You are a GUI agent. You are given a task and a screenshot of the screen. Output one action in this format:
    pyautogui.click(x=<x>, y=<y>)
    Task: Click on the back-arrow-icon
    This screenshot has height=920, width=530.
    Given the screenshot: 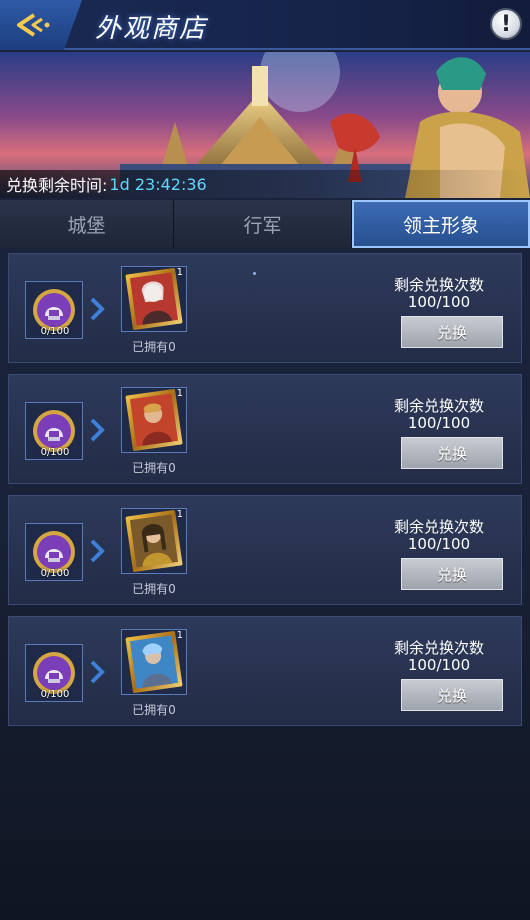 What is the action you would take?
    pyautogui.click(x=33, y=25)
    